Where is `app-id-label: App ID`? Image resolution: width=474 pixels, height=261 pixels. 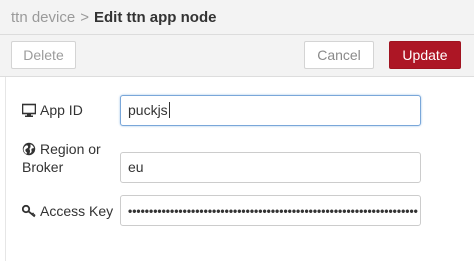
app-id-label: App ID is located at coordinates (52, 110).